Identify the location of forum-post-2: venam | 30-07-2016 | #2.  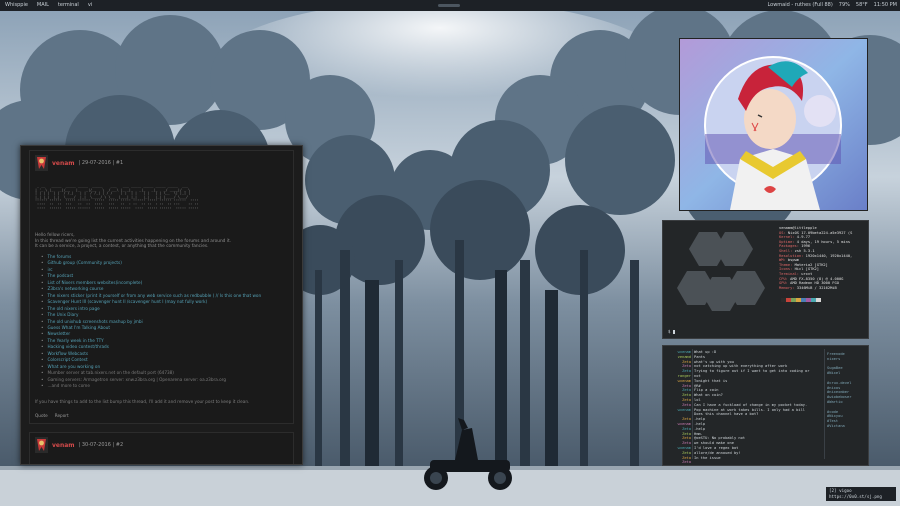
(161, 448).